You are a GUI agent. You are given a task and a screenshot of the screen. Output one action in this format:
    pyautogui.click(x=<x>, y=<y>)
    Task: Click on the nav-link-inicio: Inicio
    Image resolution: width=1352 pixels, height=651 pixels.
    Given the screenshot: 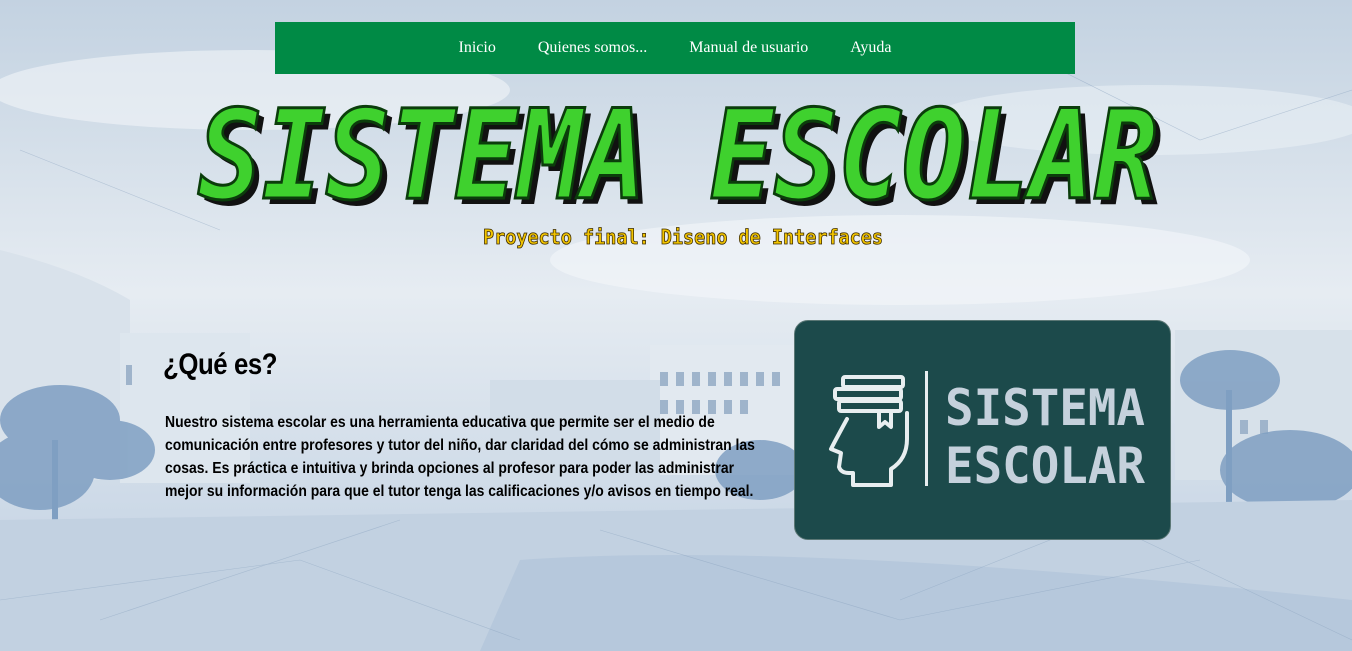 What is the action you would take?
    pyautogui.click(x=477, y=48)
    